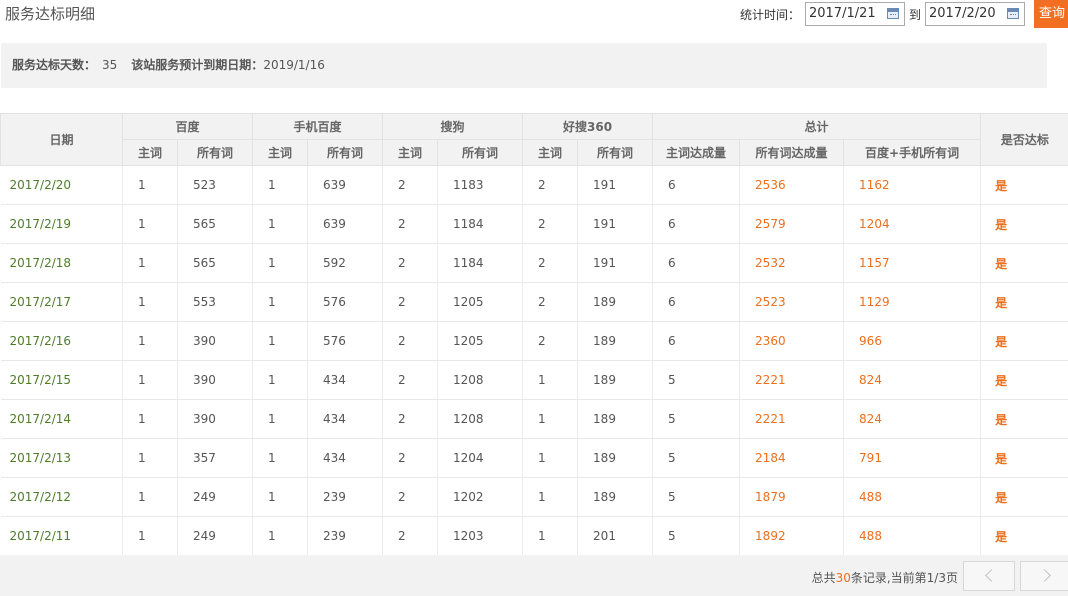 The image size is (1068, 596). Describe the element at coordinates (345, 263) in the screenshot. I see `cell-mobile-all: 592` at that location.